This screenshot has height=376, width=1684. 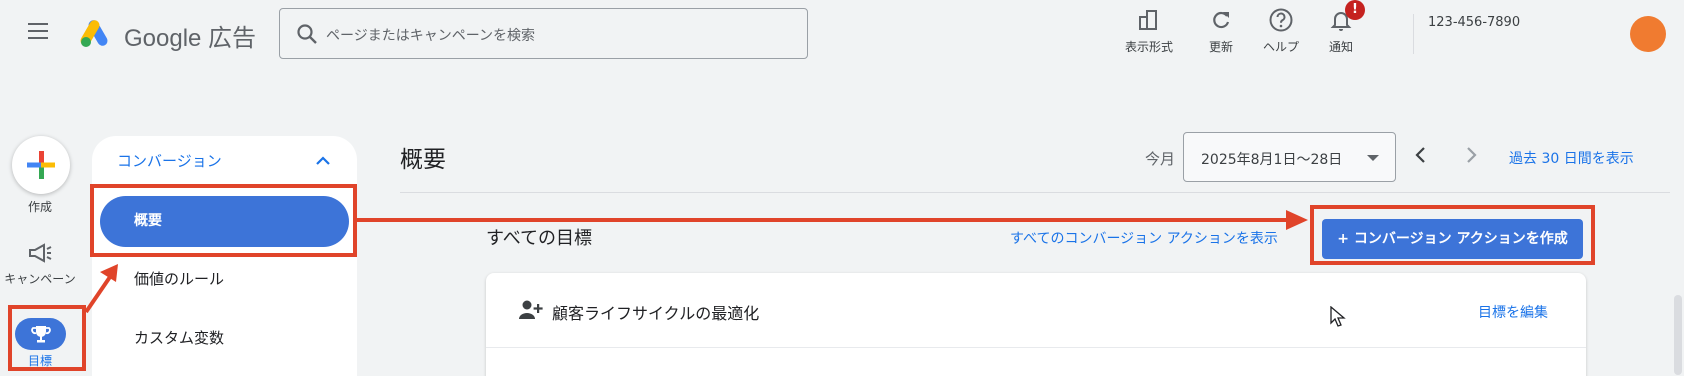 What do you see at coordinates (1149, 47) in the screenshot?
I see `view-format-label: 表示形式` at bounding box center [1149, 47].